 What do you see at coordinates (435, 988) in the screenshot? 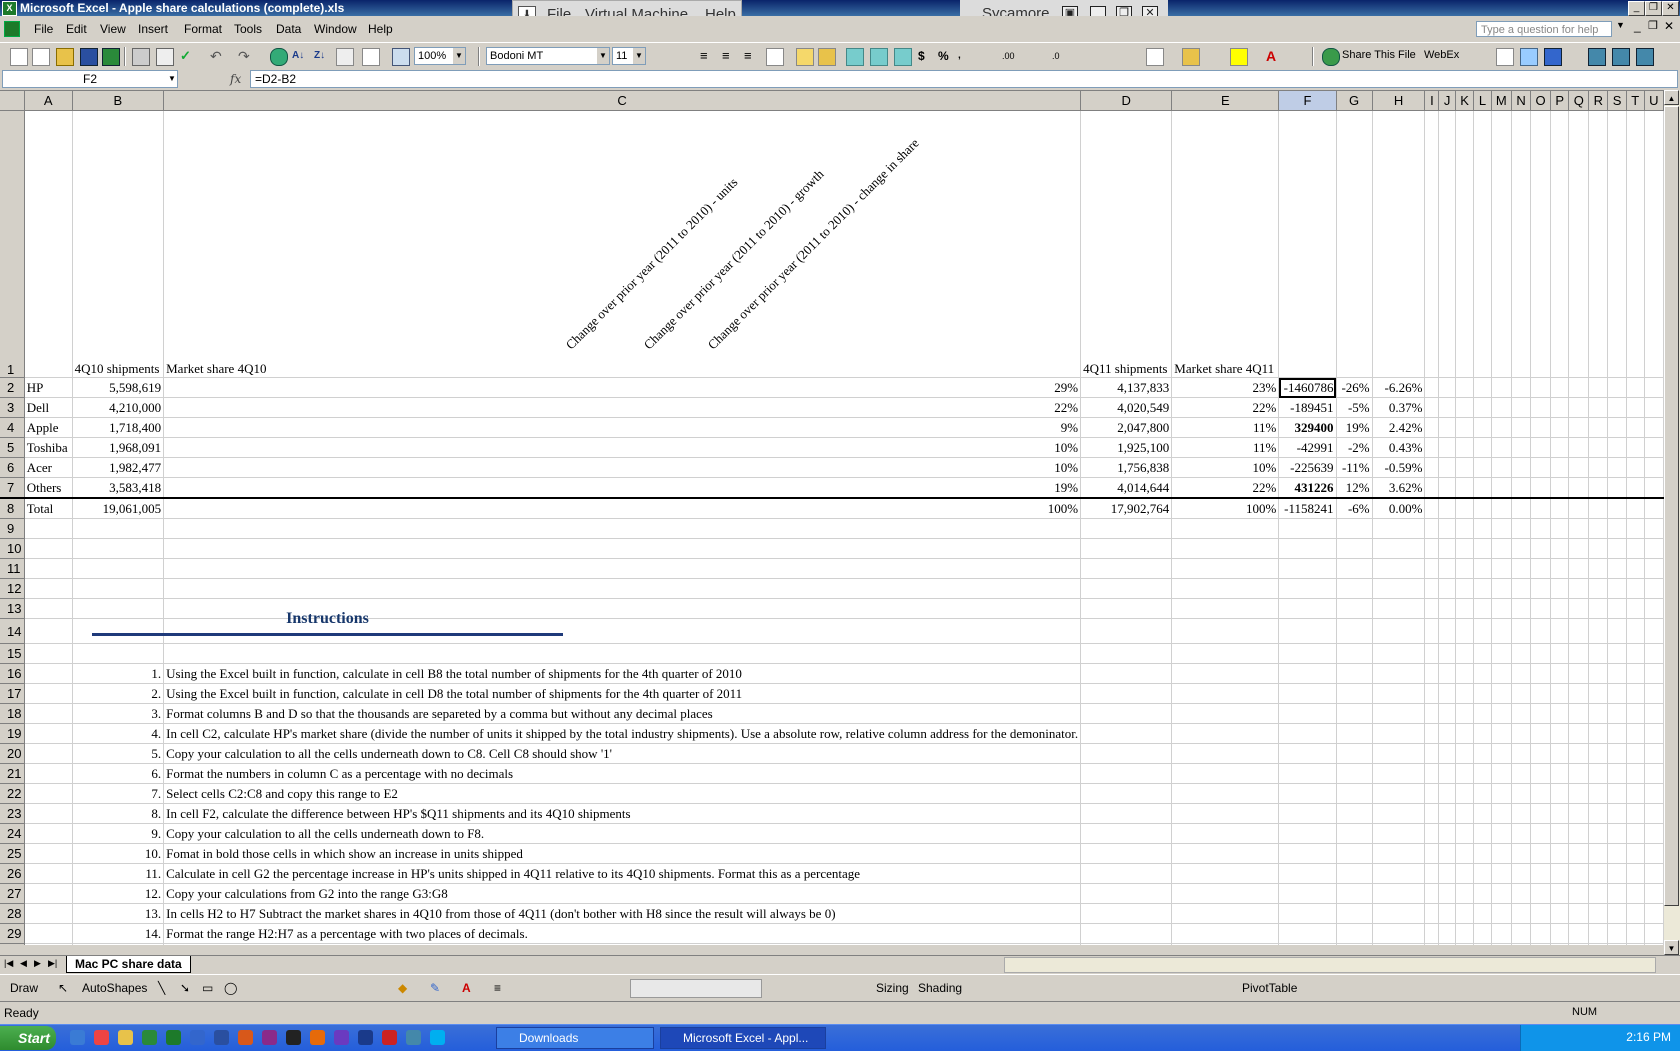
I see `line-color-icon: ✎` at bounding box center [435, 988].